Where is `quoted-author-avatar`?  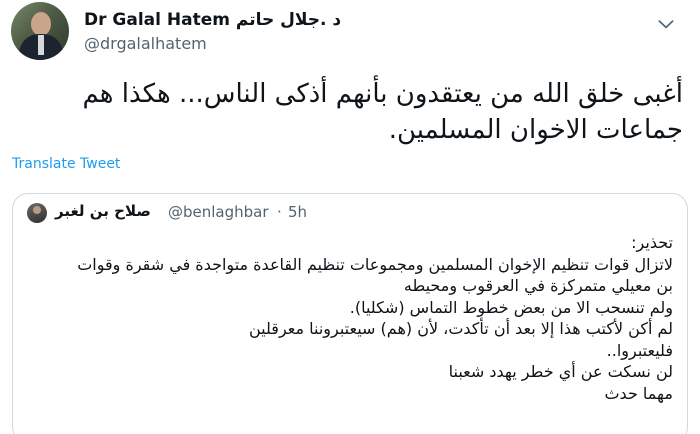
quoted-author-avatar is located at coordinates (37, 213).